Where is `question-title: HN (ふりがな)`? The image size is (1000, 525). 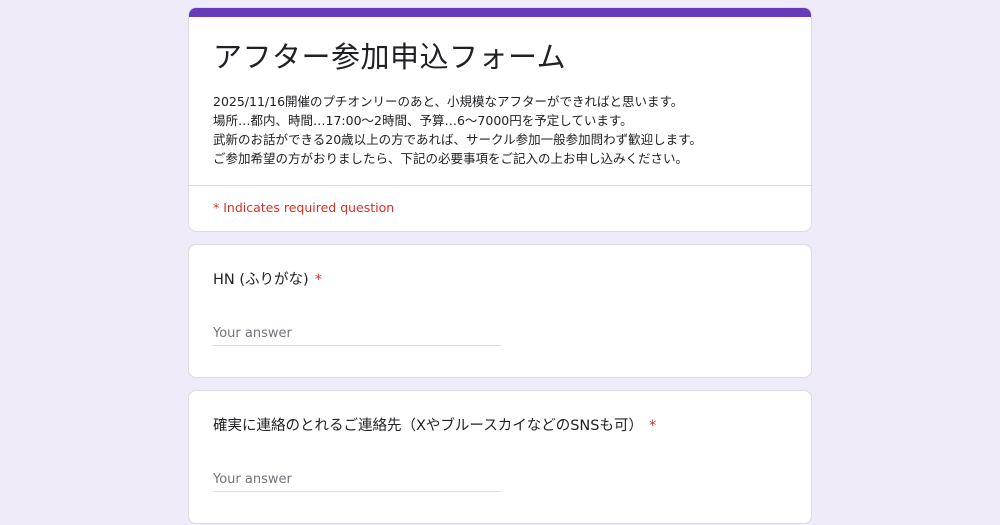
question-title: HN (ふりがな) is located at coordinates (261, 280).